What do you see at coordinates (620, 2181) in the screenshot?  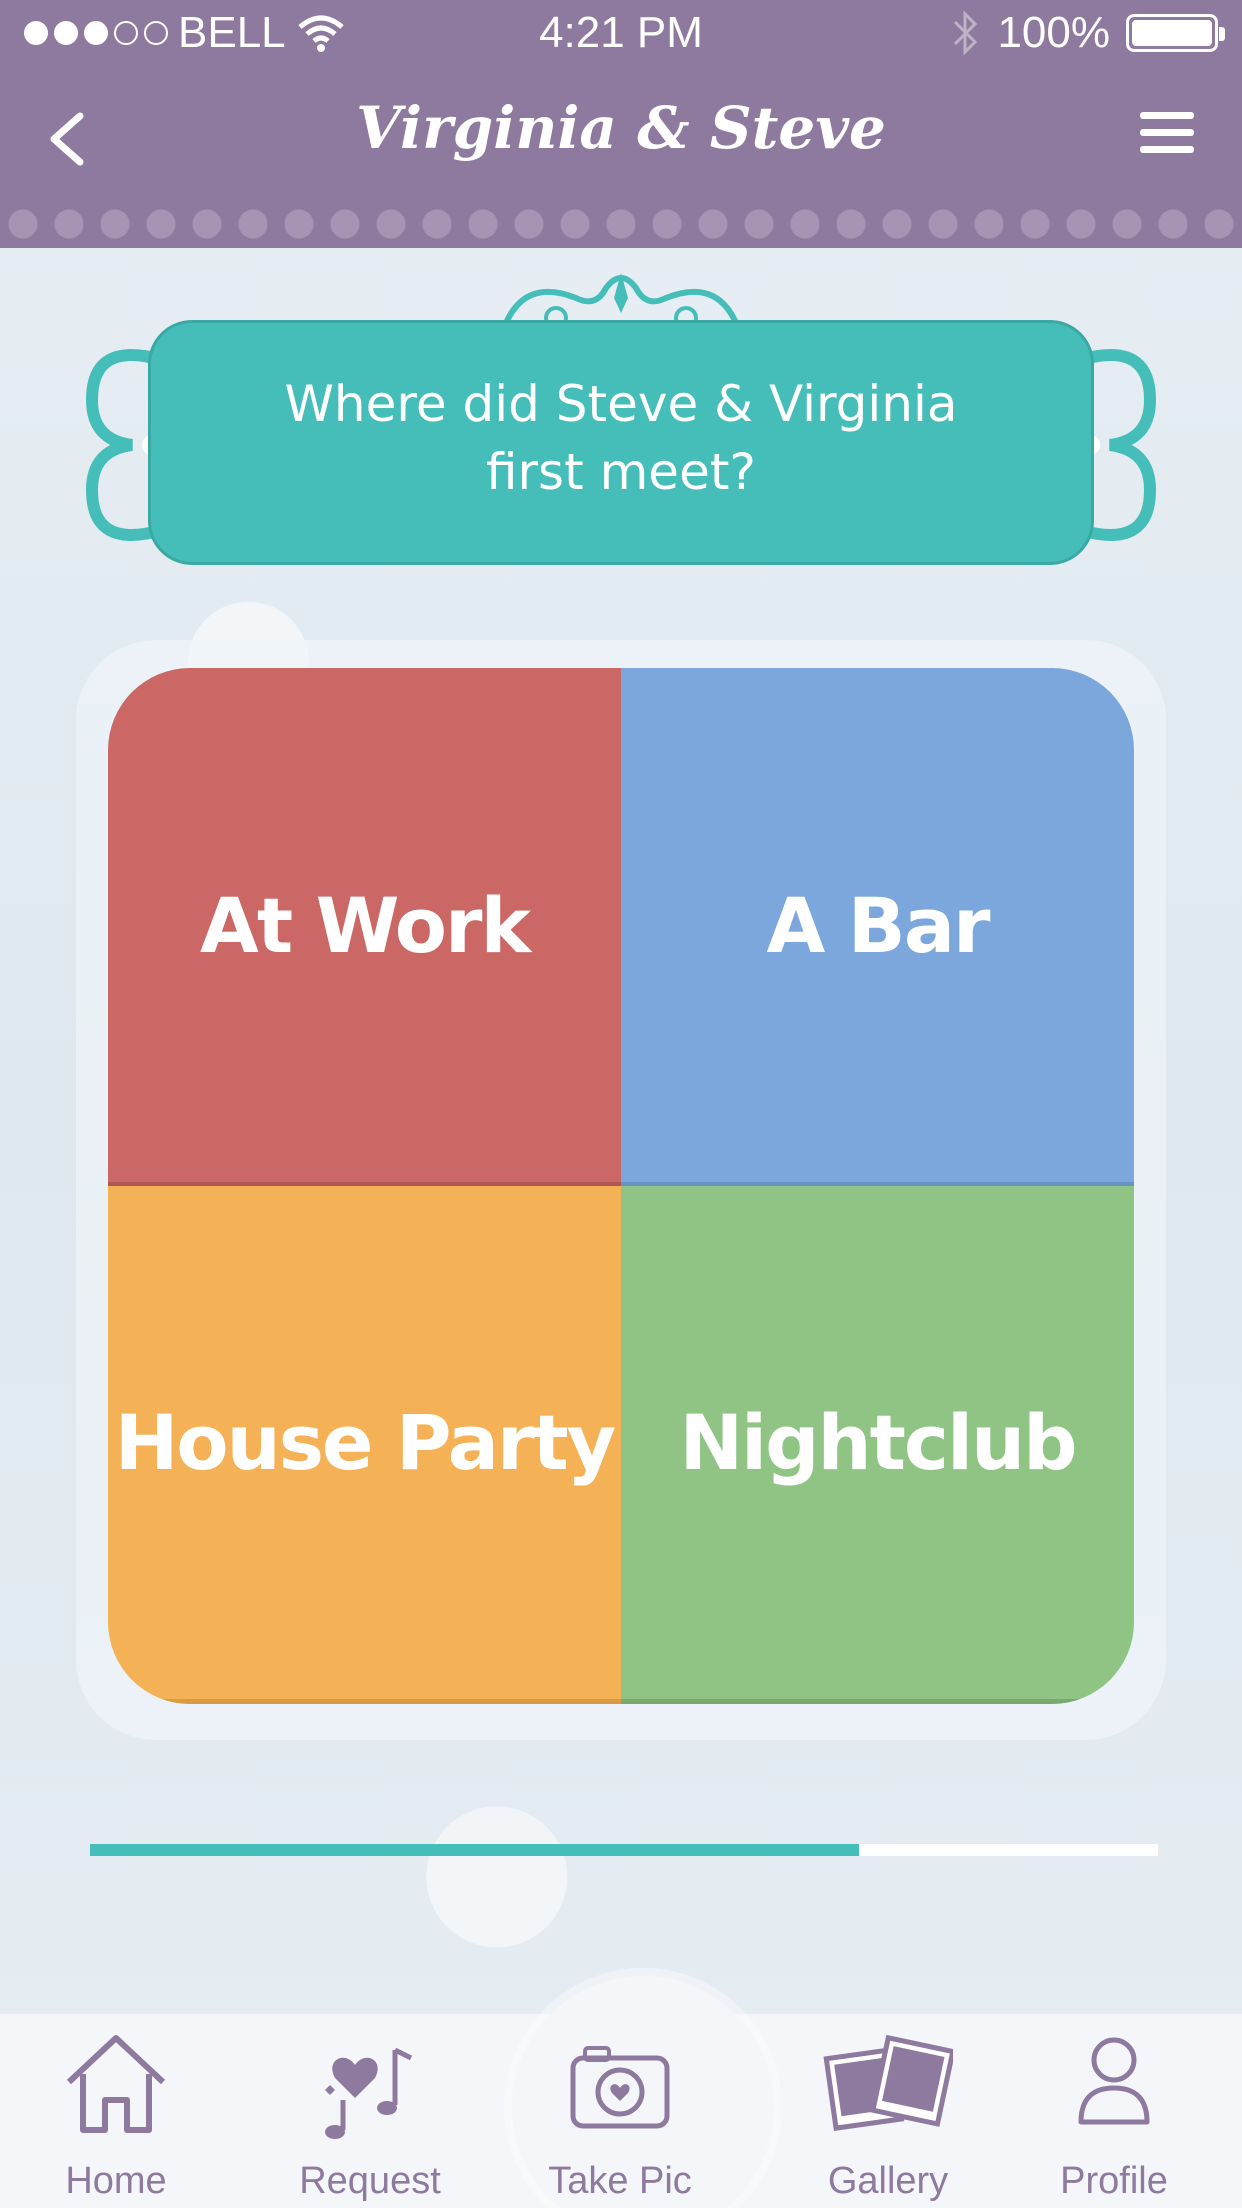 I see `tab-take-pic-label: Take Pic` at bounding box center [620, 2181].